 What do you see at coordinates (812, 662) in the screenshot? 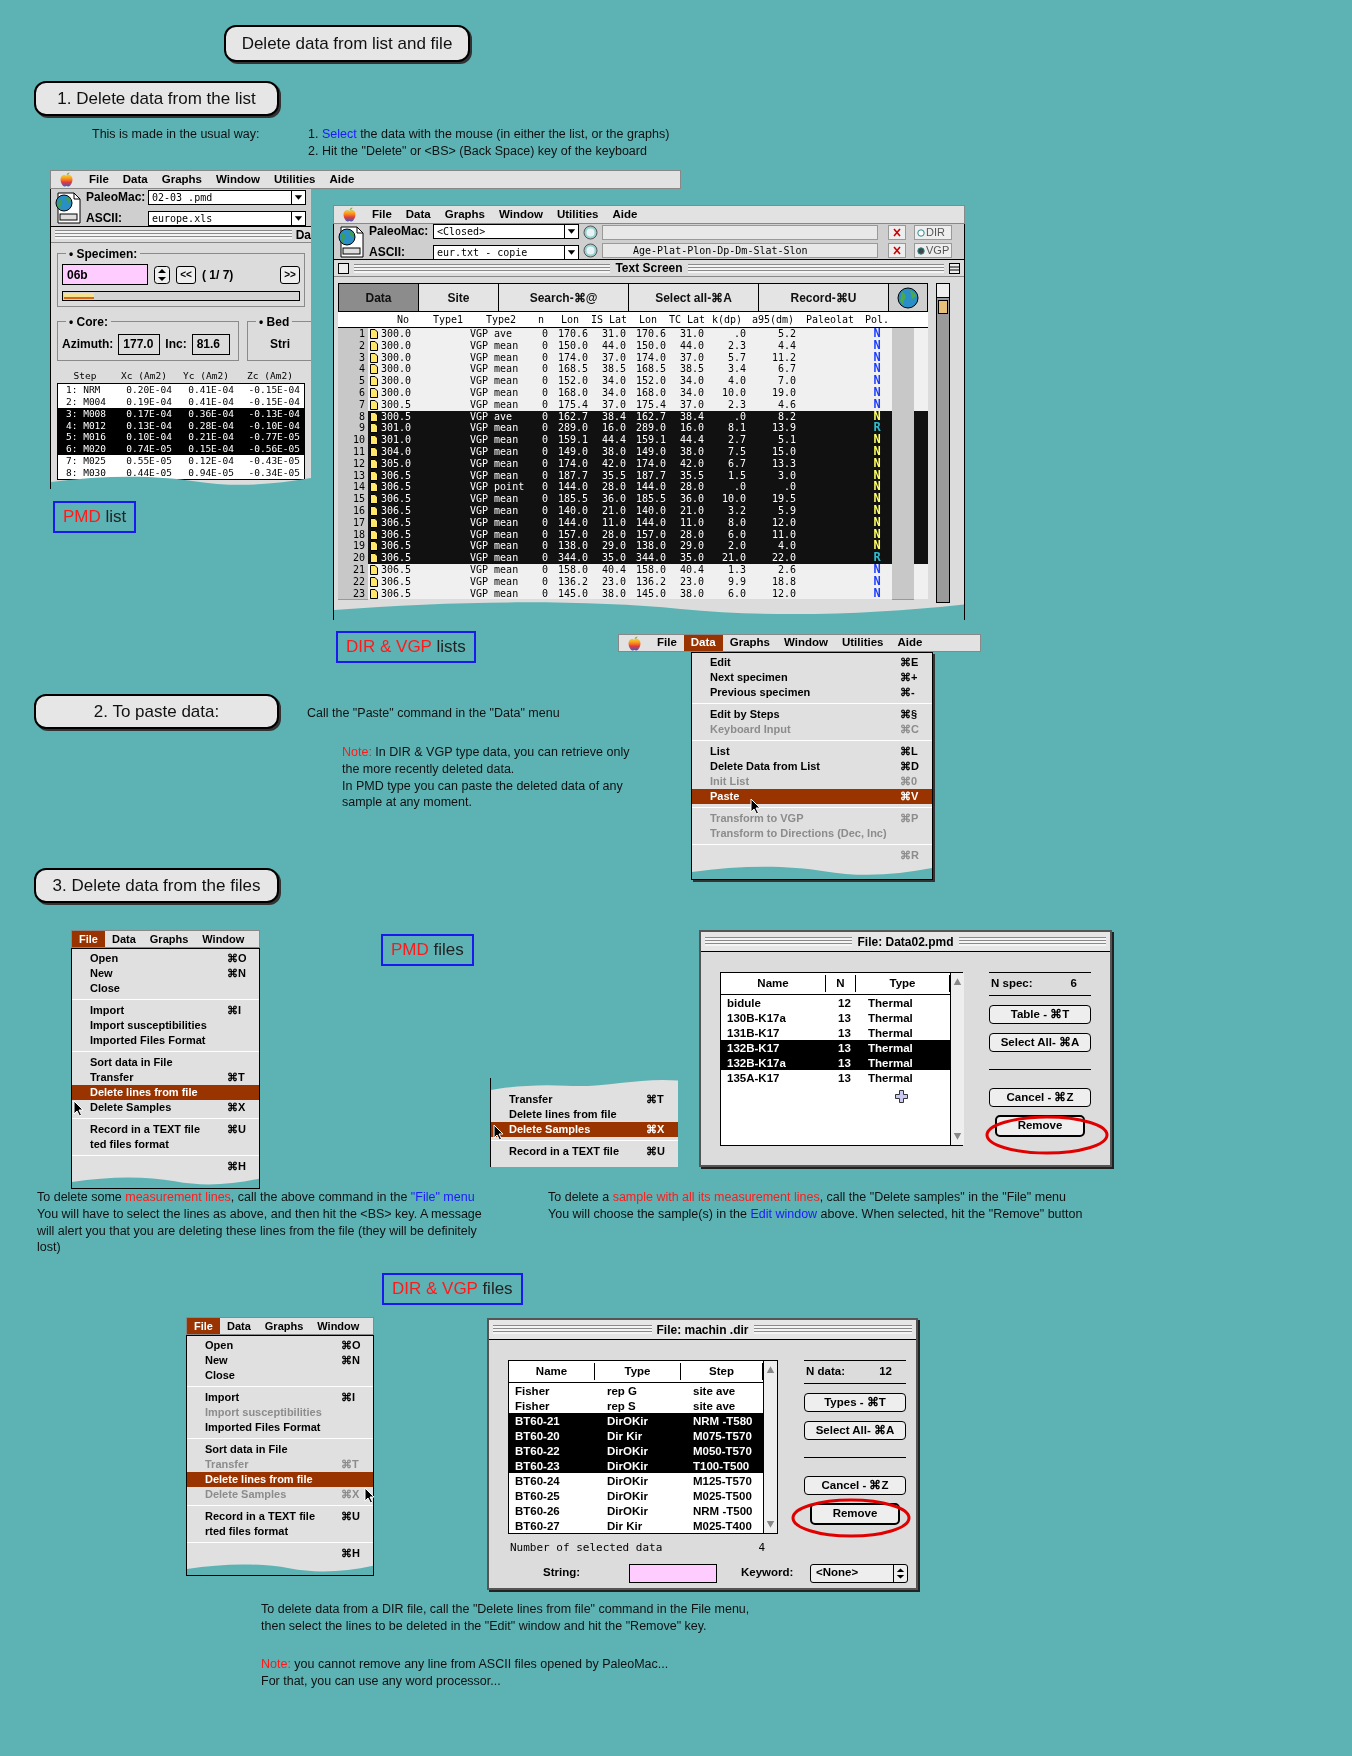
I see `menu-item: Edit ⌘E` at bounding box center [812, 662].